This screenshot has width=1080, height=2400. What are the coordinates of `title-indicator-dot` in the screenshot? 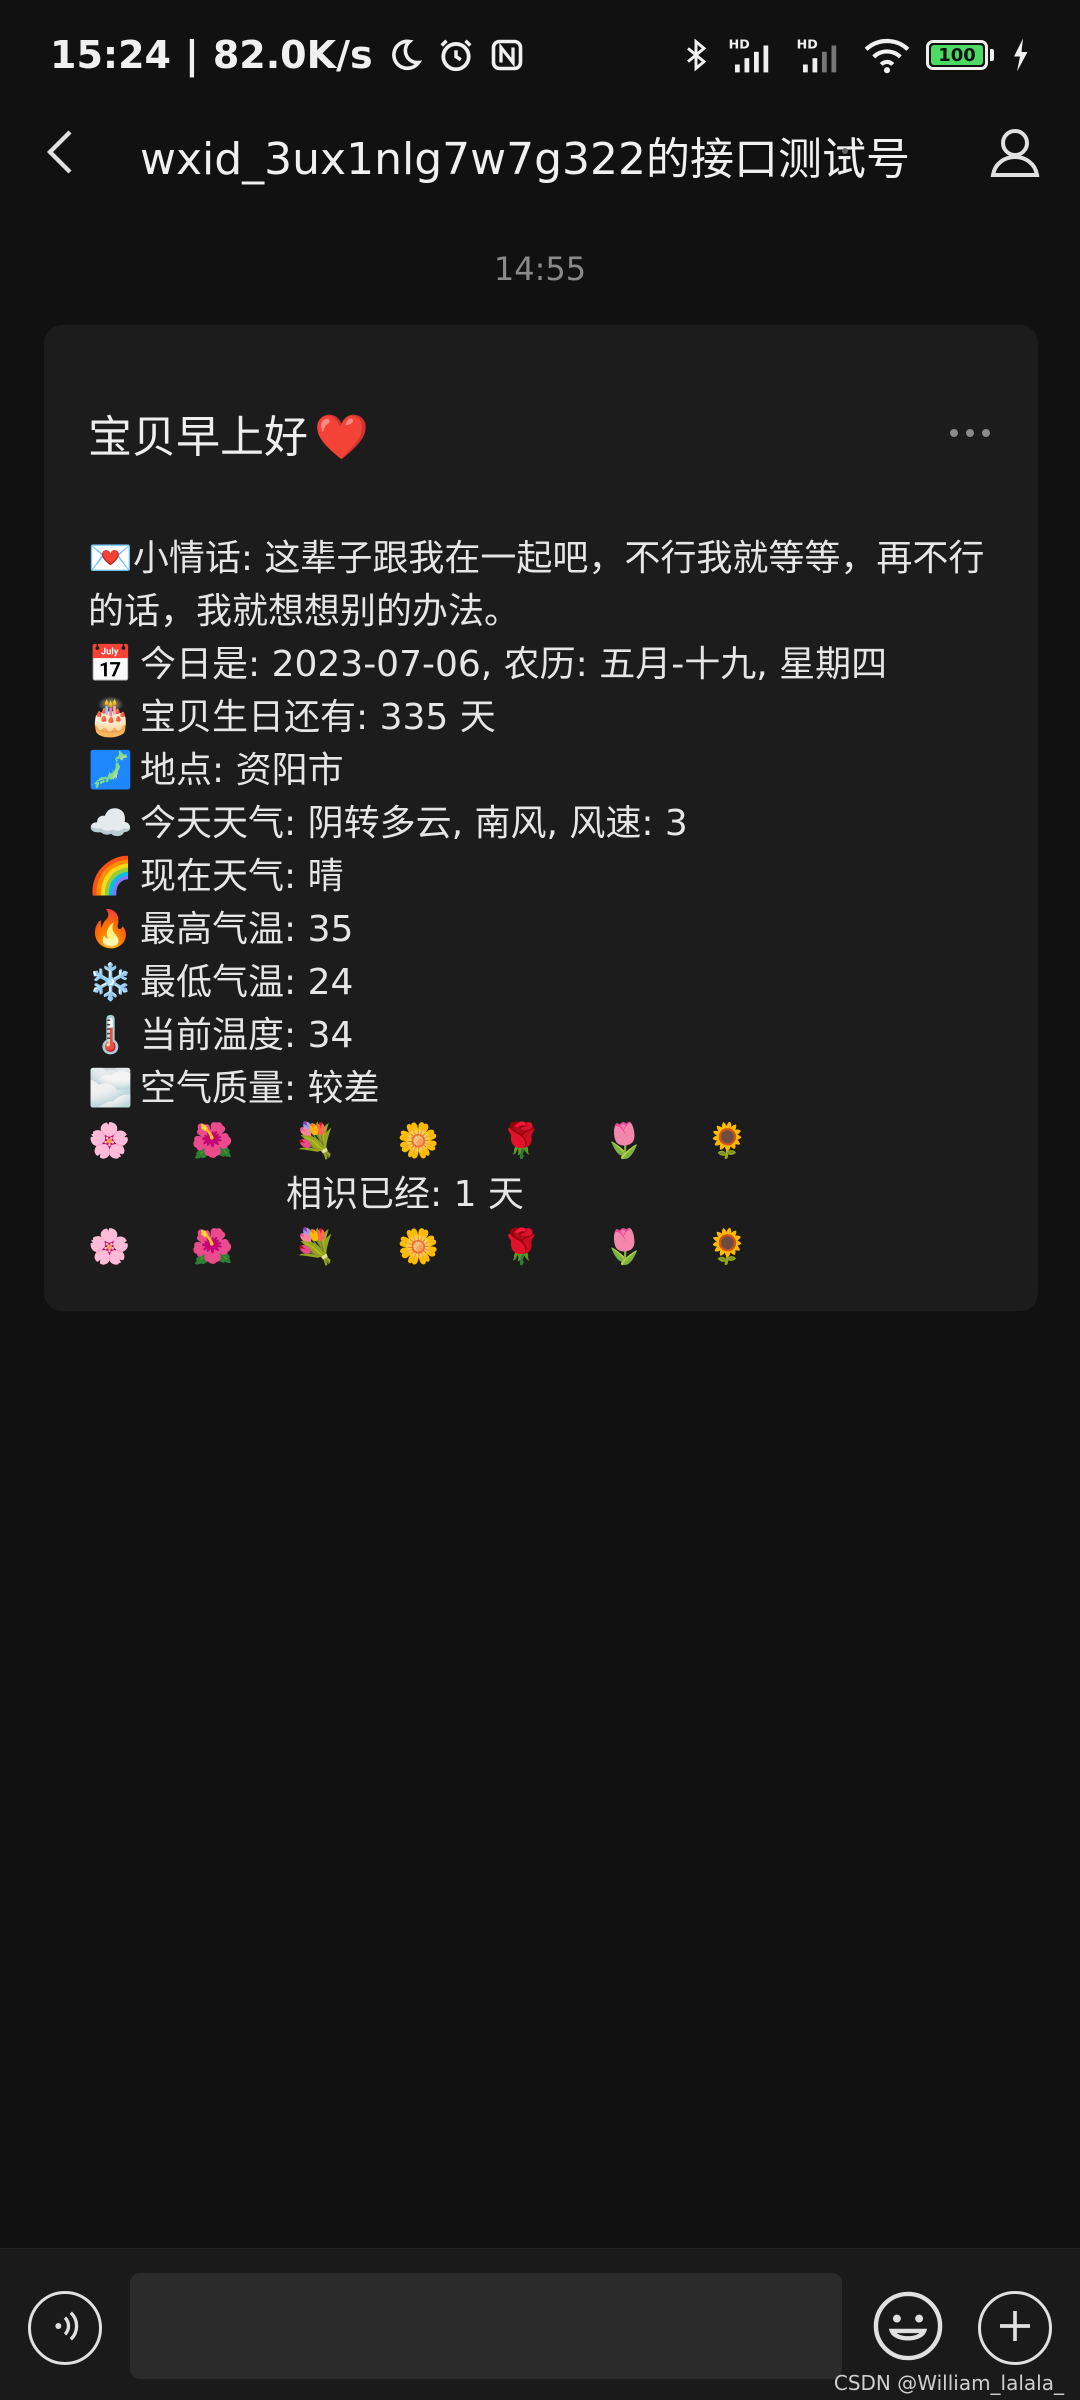 It's located at (845, 151).